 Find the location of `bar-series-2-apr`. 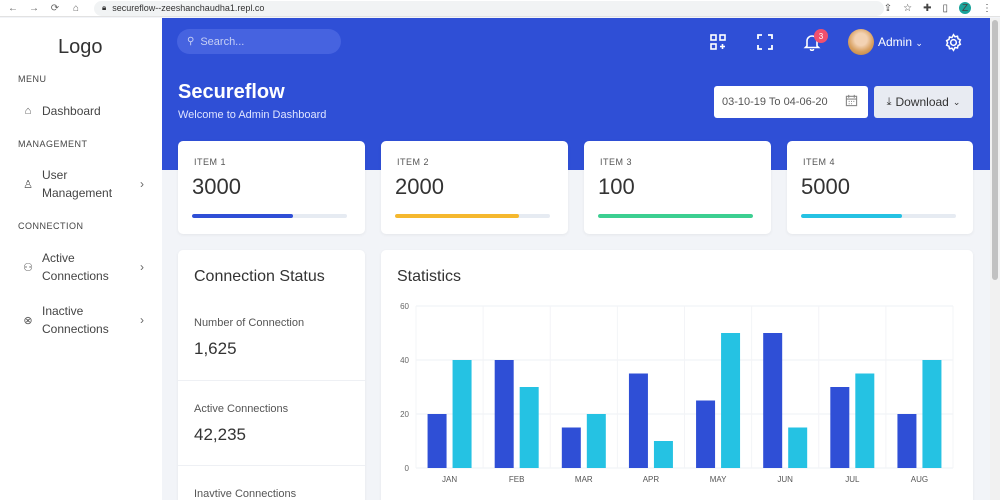

bar-series-2-apr is located at coordinates (663, 454).